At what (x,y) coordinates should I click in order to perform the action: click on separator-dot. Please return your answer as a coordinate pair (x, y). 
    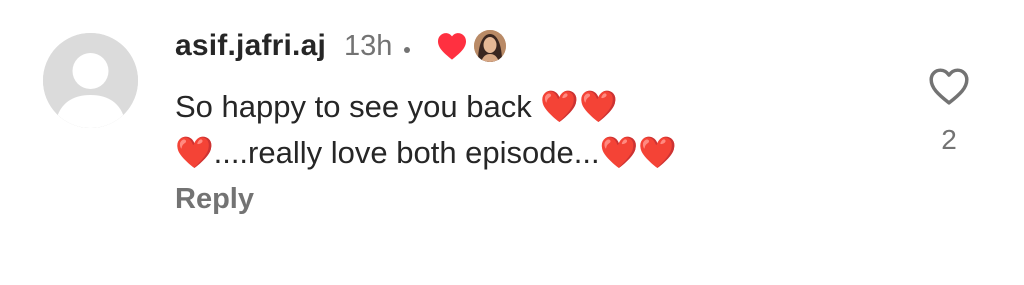
    Looking at the image, I should click on (407, 50).